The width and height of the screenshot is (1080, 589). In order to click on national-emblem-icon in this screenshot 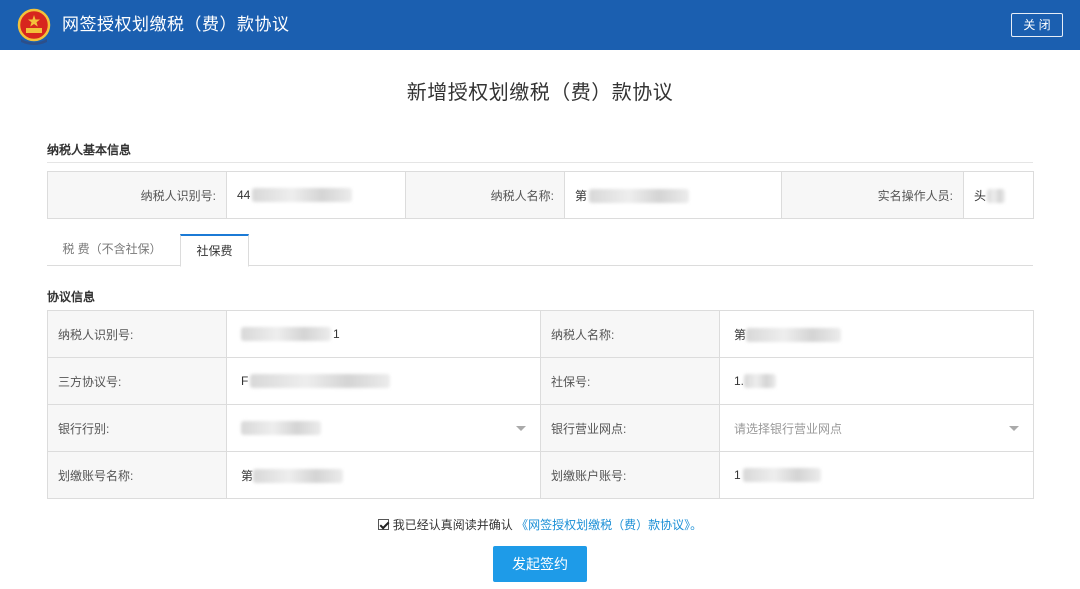, I will do `click(34, 26)`.